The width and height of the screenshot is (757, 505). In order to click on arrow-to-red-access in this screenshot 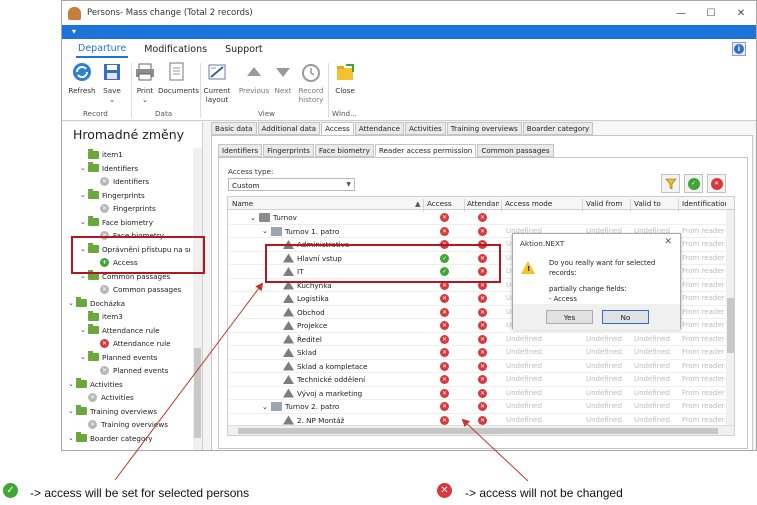, I will do `click(495, 450)`.